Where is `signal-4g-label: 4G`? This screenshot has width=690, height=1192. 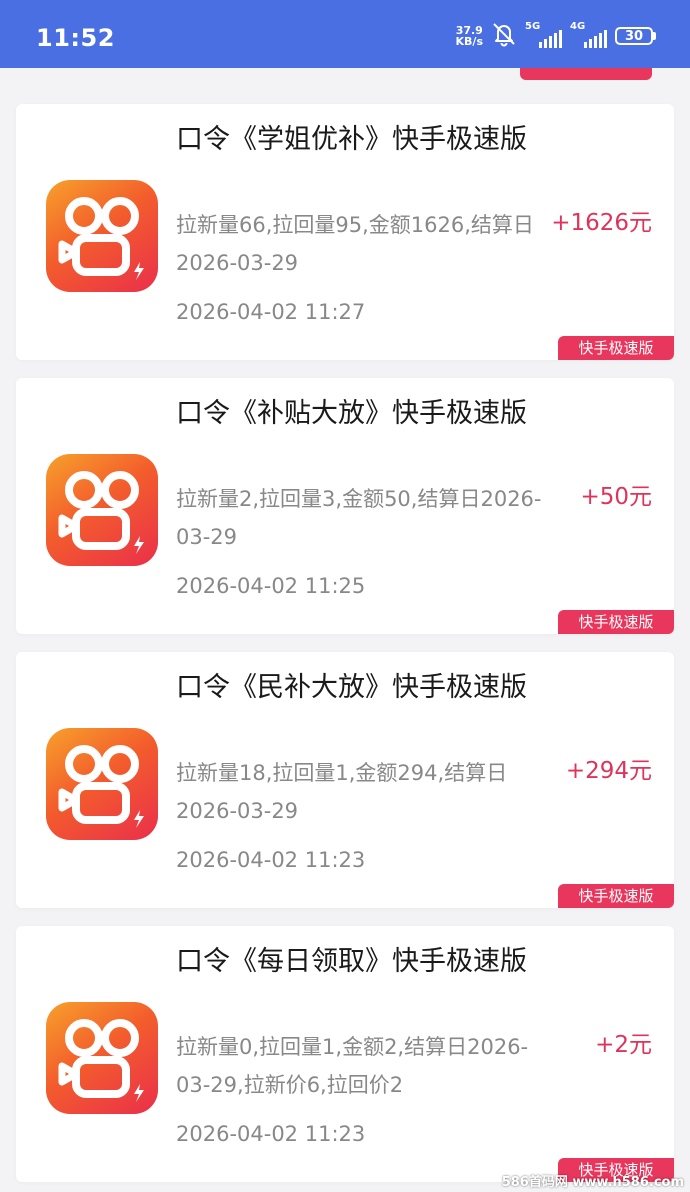
signal-4g-label: 4G is located at coordinates (578, 26).